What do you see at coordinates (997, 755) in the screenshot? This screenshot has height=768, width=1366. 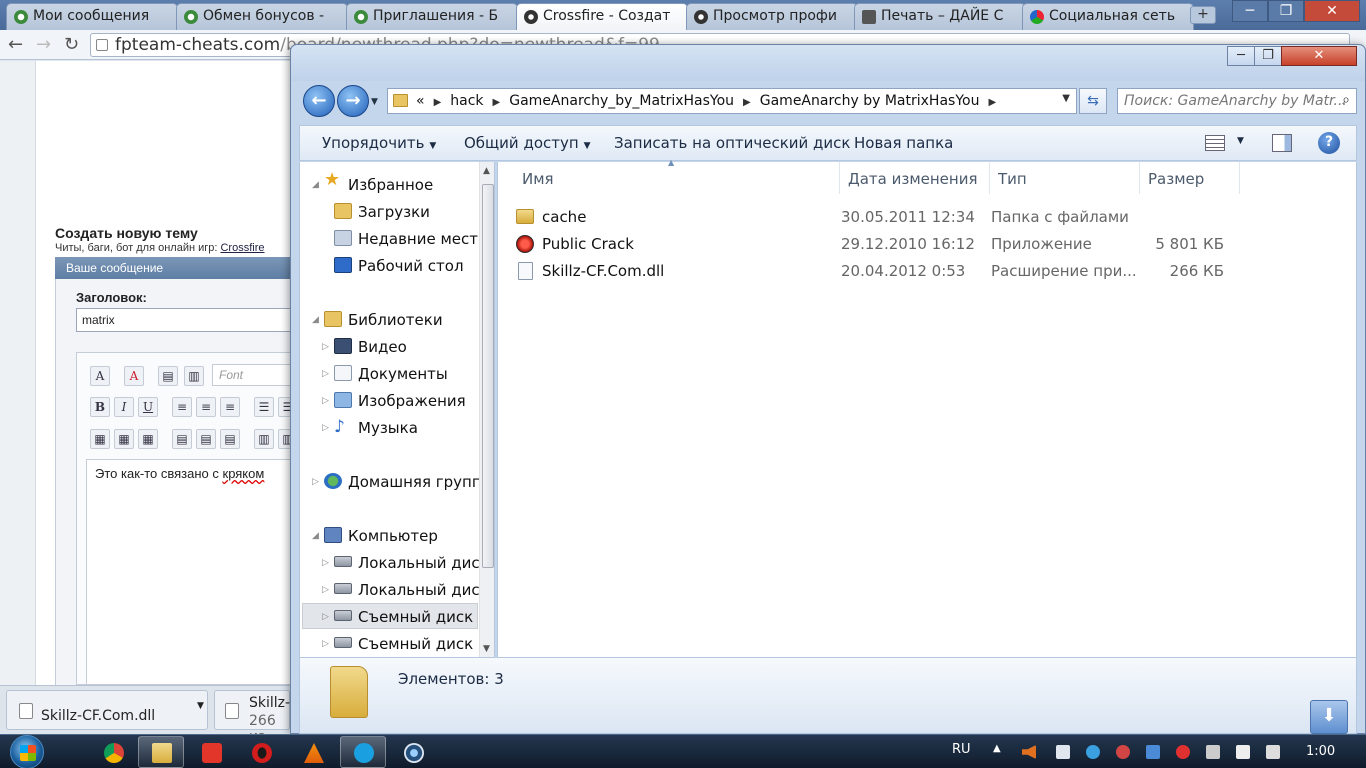 I see `show-hidden-icons-icon: ▲` at bounding box center [997, 755].